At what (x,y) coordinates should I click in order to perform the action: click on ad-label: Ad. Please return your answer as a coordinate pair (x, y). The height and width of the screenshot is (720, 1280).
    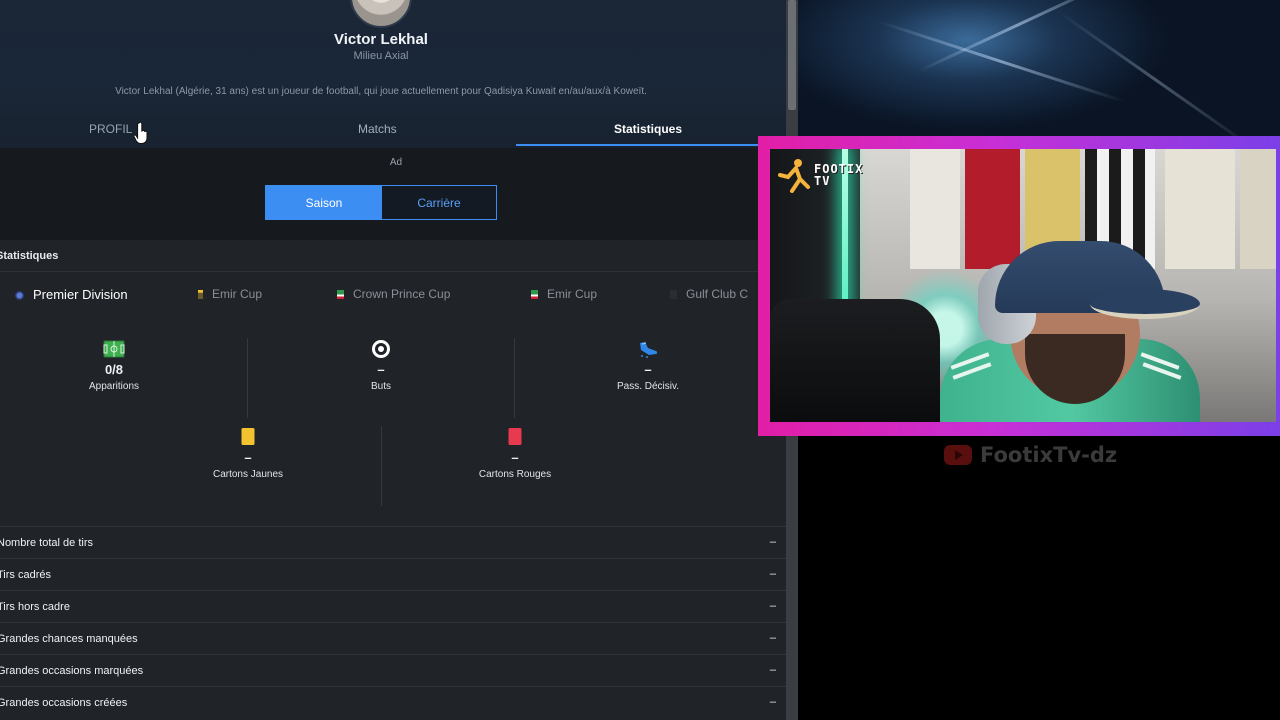
    Looking at the image, I should click on (396, 162).